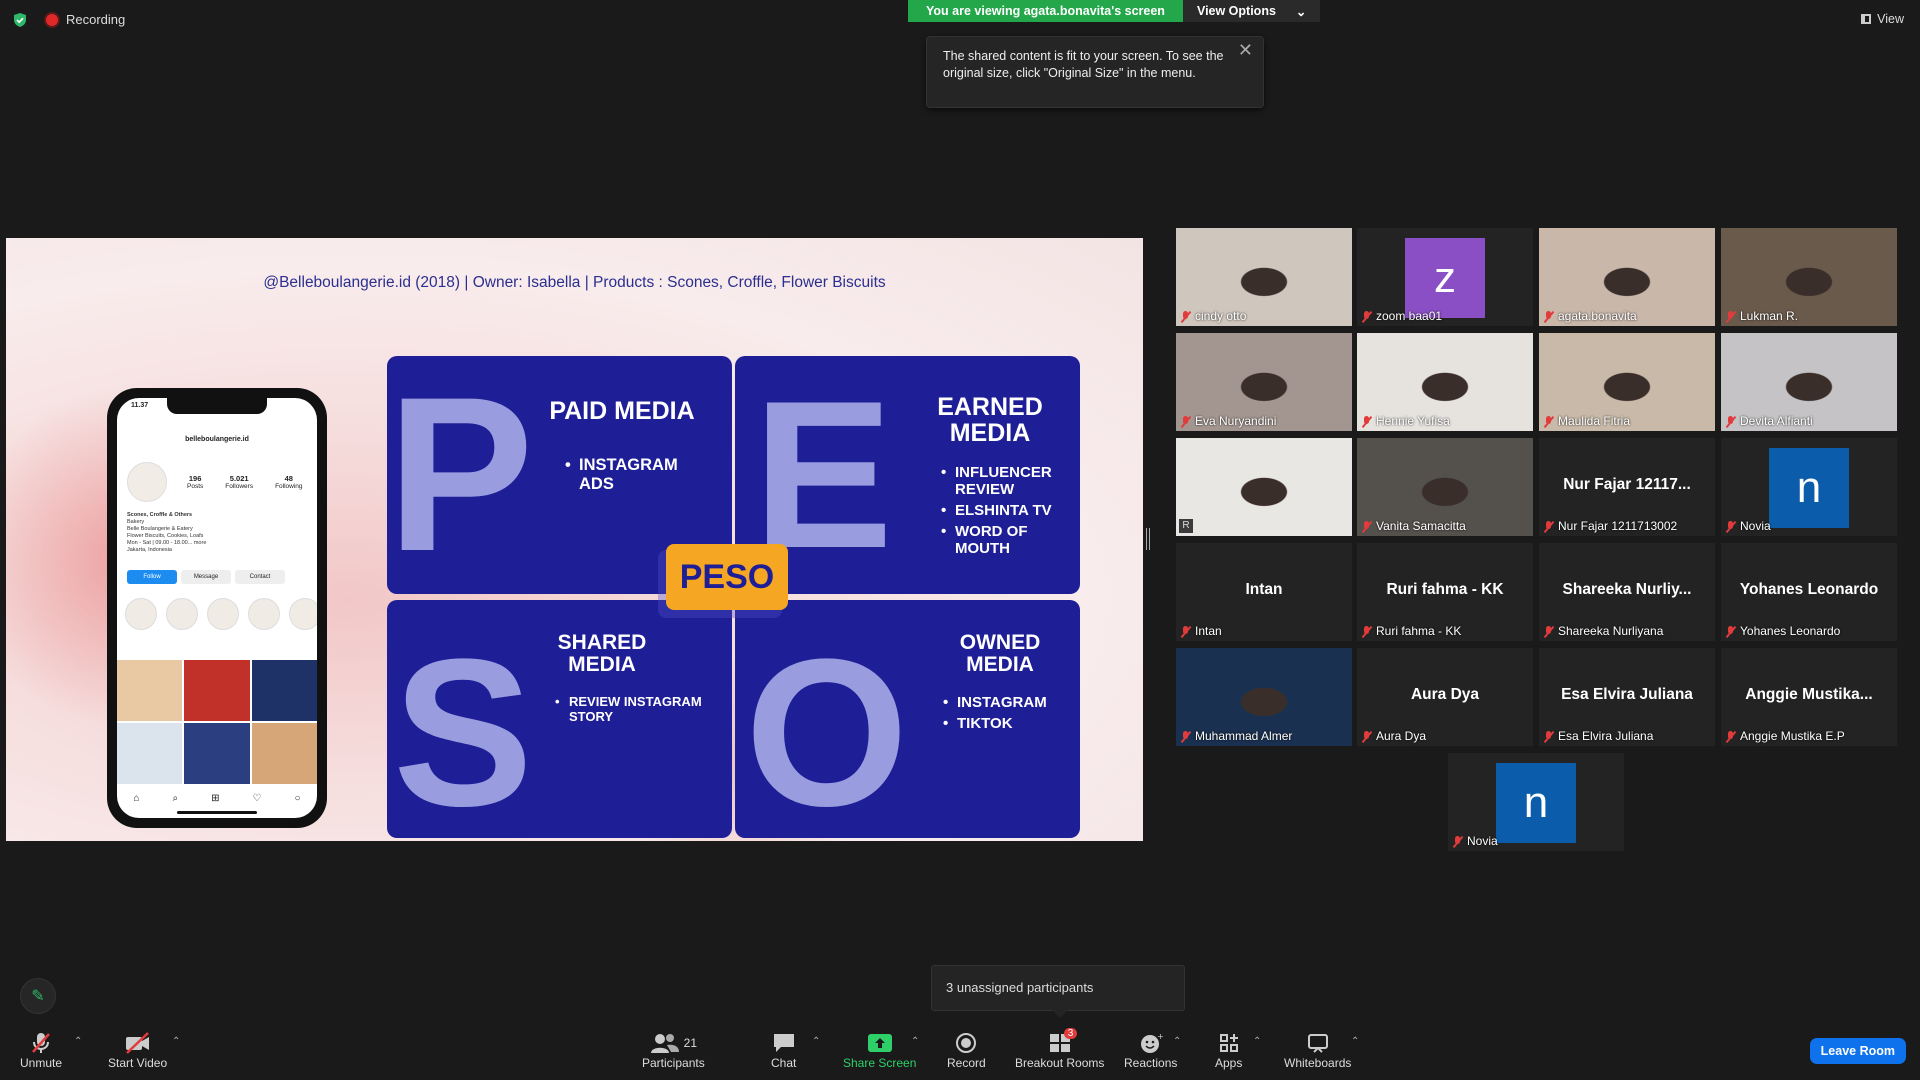 This screenshot has width=1920, height=1080. I want to click on ig-bio-line: Flower Biscuits, Cookies, Loafs, so click(165, 536).